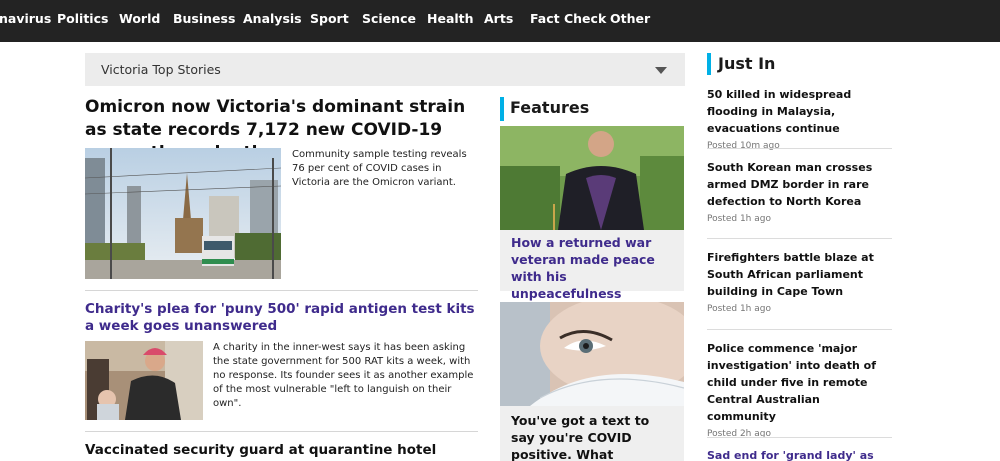 The height and width of the screenshot is (461, 1000). Describe the element at coordinates (502, 109) in the screenshot. I see `features-accent-bar` at that location.